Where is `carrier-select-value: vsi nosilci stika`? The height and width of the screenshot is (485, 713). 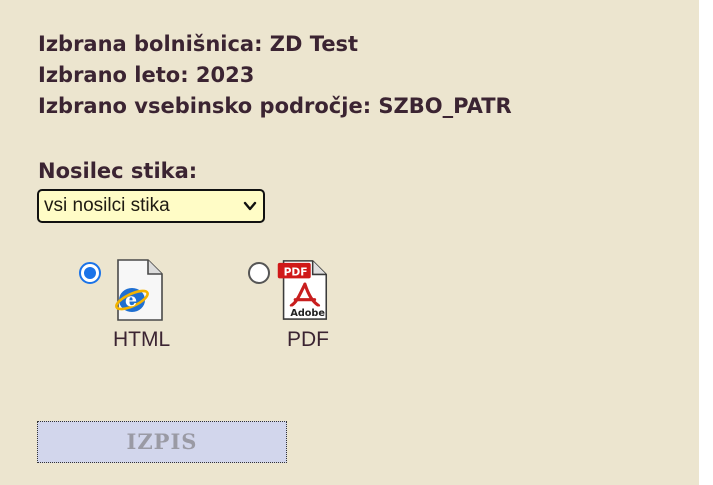 carrier-select-value: vsi nosilci stika is located at coordinates (107, 205).